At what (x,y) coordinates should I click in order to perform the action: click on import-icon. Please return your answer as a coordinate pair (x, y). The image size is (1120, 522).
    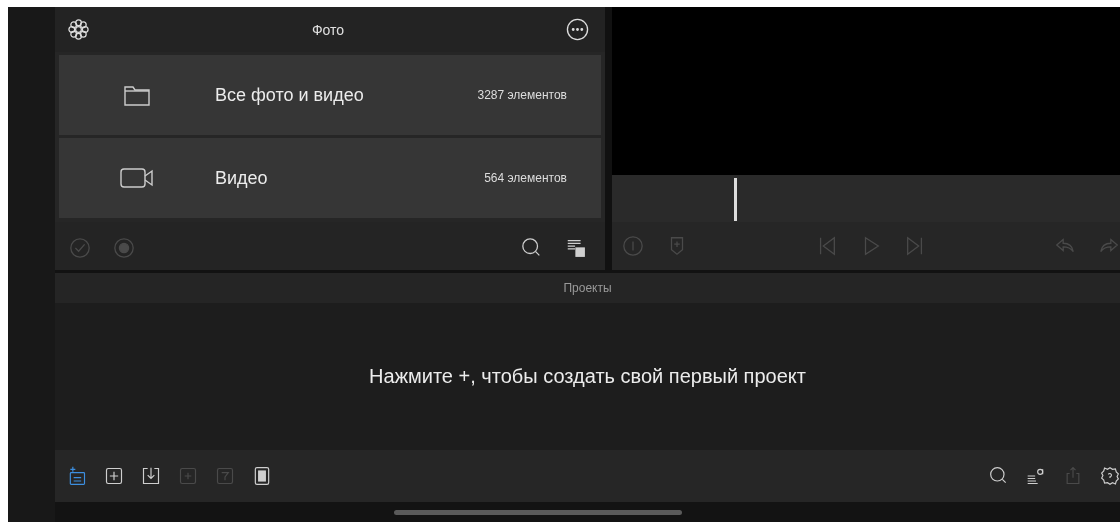
    Looking at the image, I should click on (151, 476).